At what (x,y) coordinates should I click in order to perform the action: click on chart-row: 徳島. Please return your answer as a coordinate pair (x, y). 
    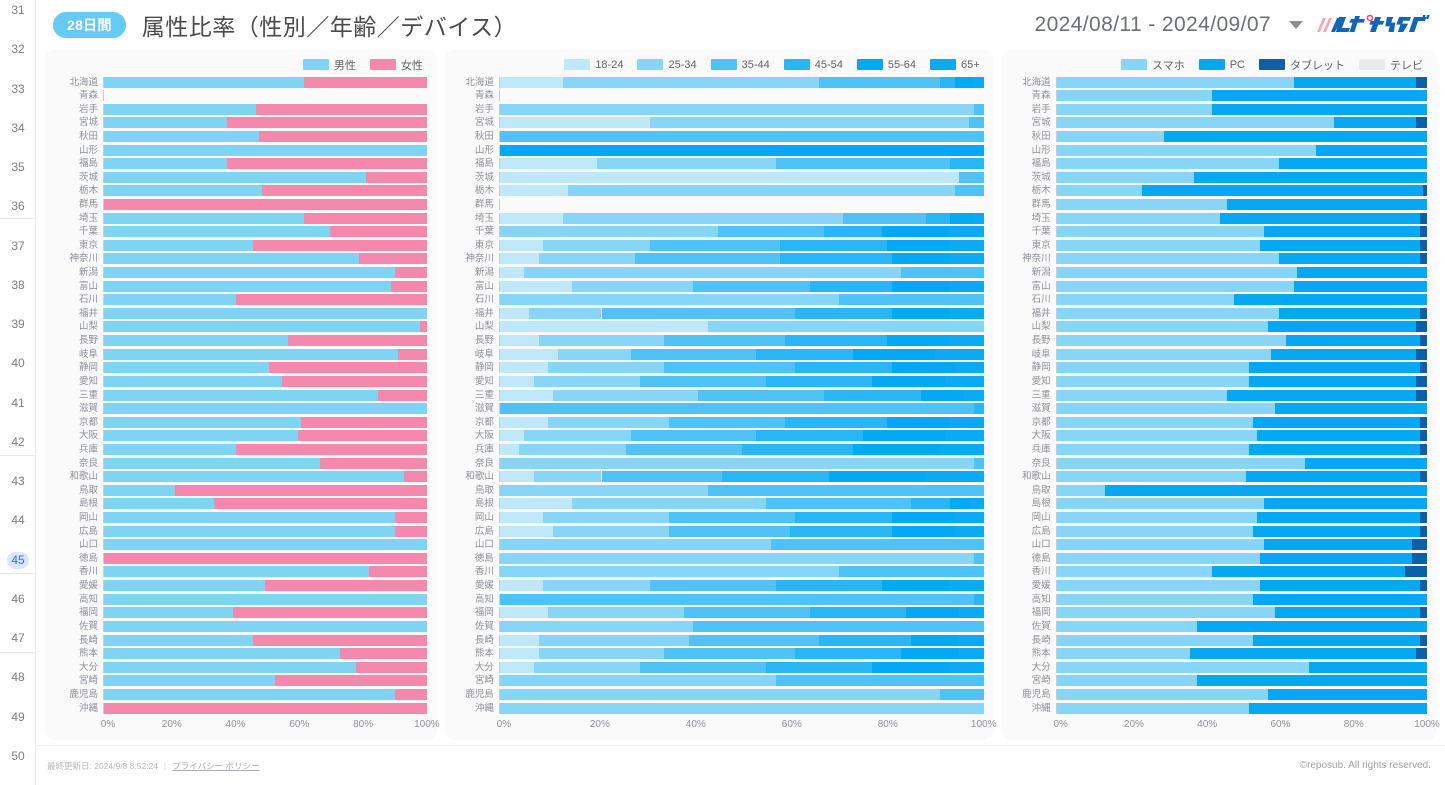
    Looking at the image, I should click on (239, 559).